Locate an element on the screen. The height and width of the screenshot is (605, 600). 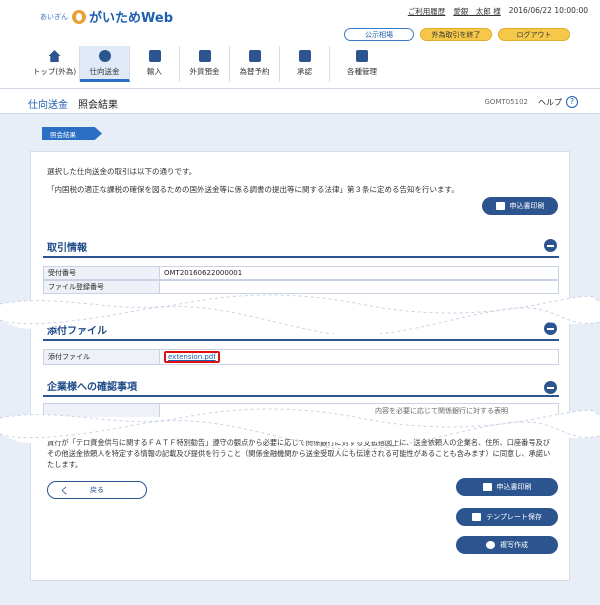
nav-item-label: 外貨預金 is located at coordinates (204, 71).